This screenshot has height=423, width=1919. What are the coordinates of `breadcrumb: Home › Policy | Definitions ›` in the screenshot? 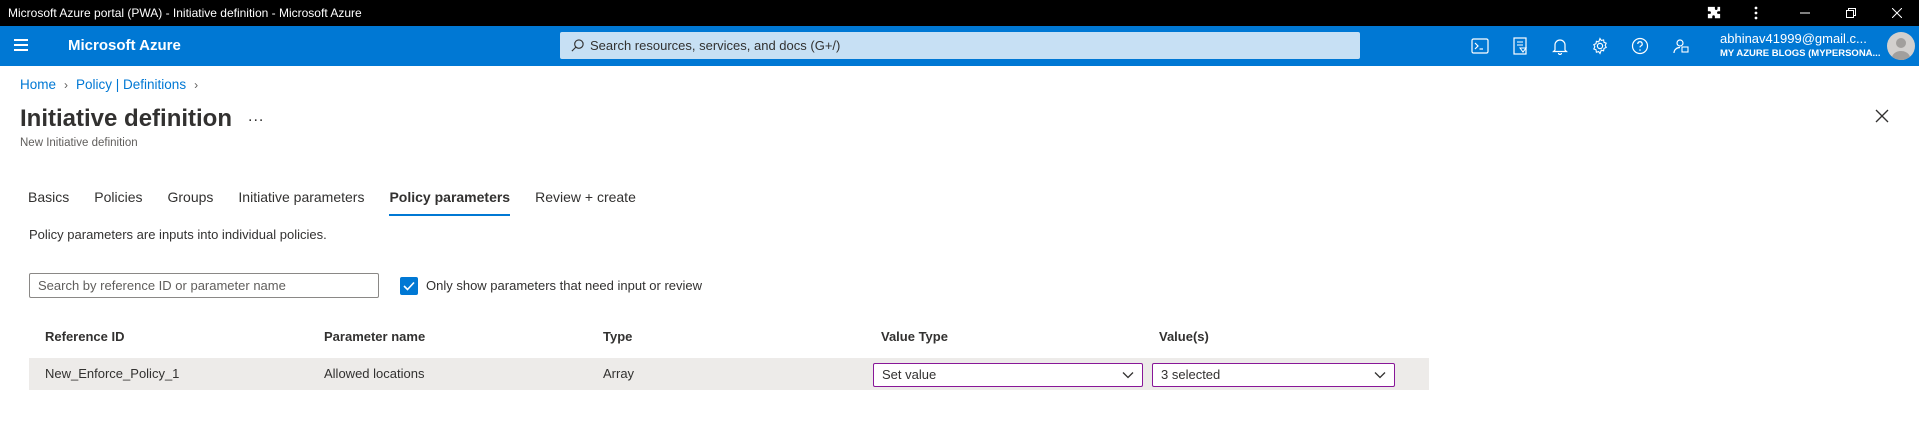 It's located at (113, 85).